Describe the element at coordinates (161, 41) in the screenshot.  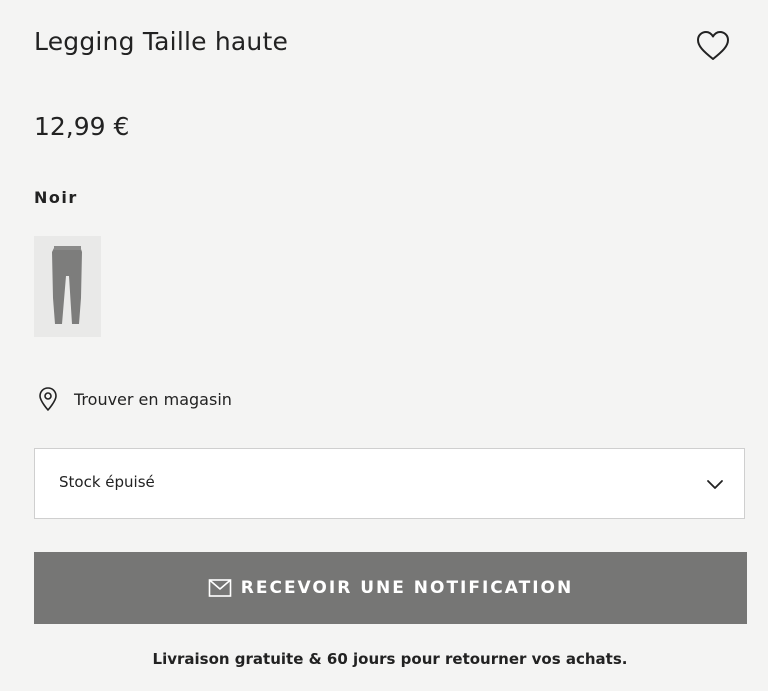
I see `product-title: Legging Taille haute` at that location.